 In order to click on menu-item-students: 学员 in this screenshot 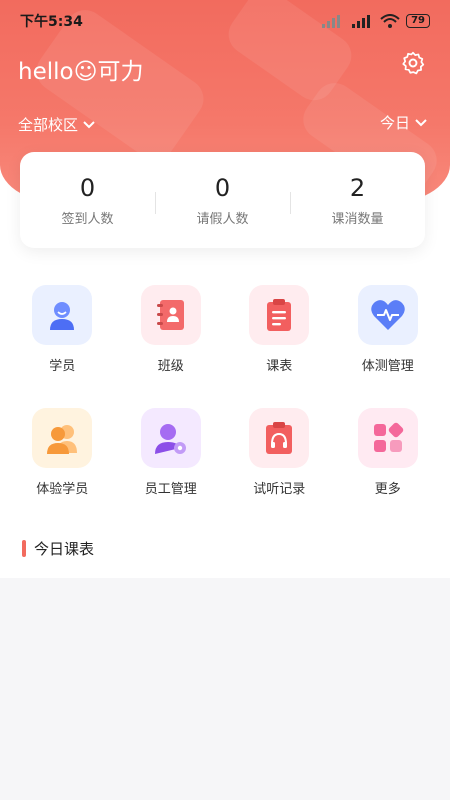, I will do `click(62, 329)`.